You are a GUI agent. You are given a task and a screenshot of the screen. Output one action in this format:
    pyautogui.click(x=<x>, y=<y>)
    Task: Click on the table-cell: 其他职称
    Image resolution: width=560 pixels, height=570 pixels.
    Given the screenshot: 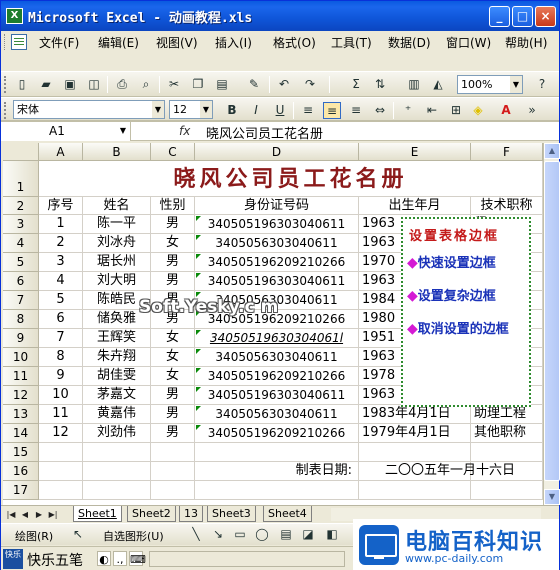 What is the action you would take?
    pyautogui.click(x=507, y=433)
    